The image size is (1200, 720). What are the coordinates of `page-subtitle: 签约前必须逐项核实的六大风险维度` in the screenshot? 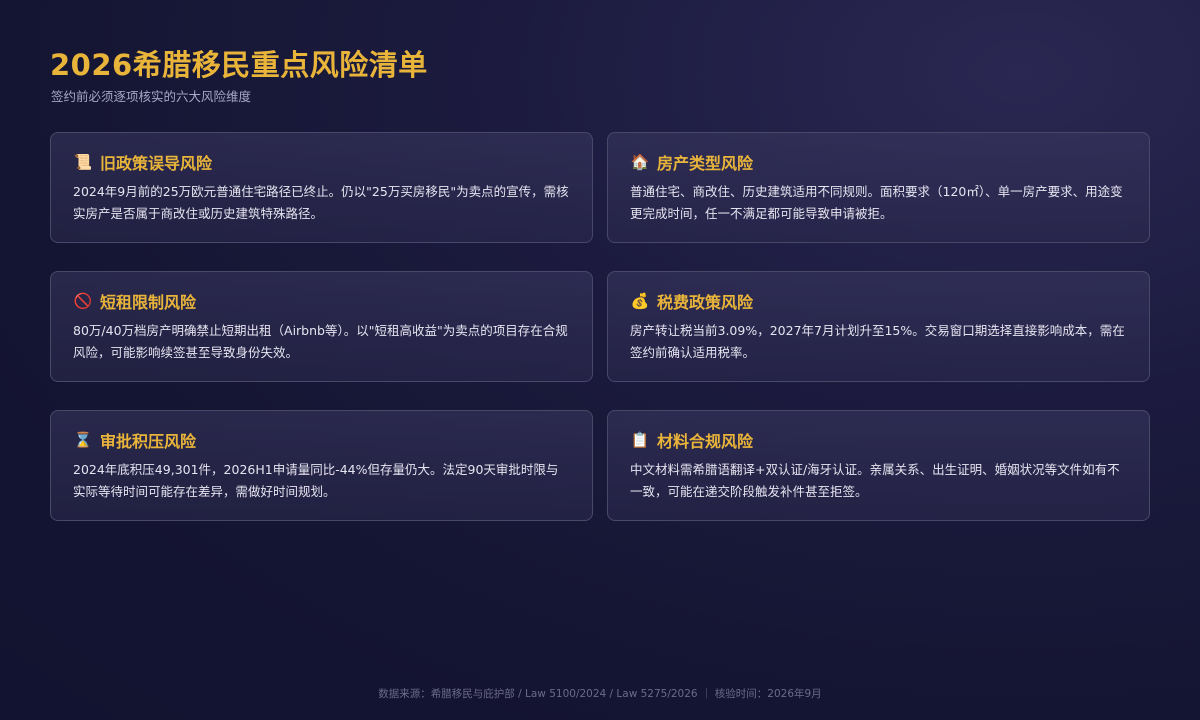 It's located at (151, 96).